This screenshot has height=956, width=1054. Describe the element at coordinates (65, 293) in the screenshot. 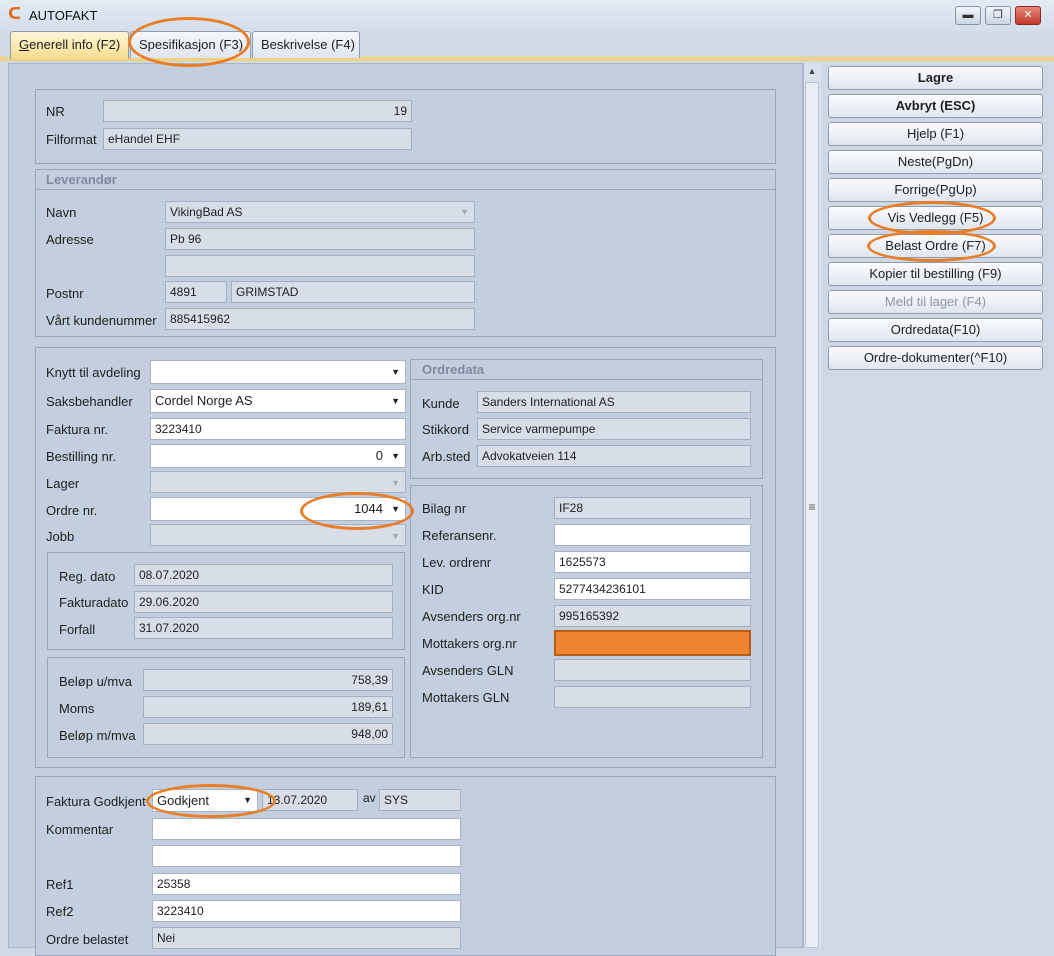

I see `postnr-label: Postnr` at that location.